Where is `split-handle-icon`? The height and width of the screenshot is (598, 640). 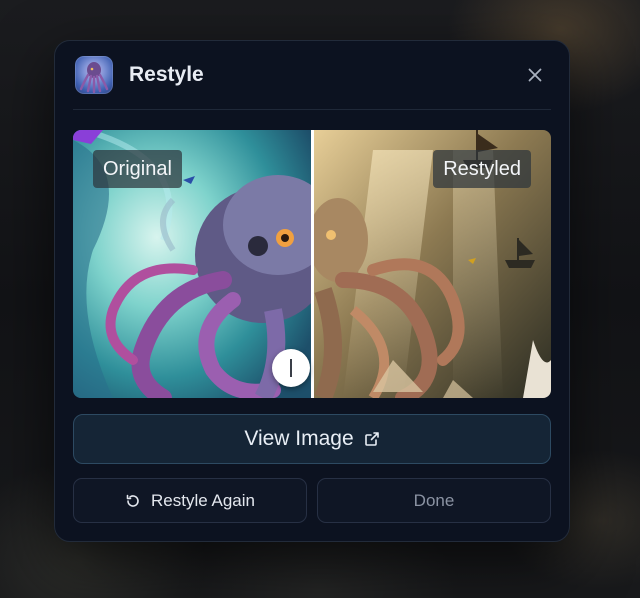
split-handle-icon is located at coordinates (291, 368).